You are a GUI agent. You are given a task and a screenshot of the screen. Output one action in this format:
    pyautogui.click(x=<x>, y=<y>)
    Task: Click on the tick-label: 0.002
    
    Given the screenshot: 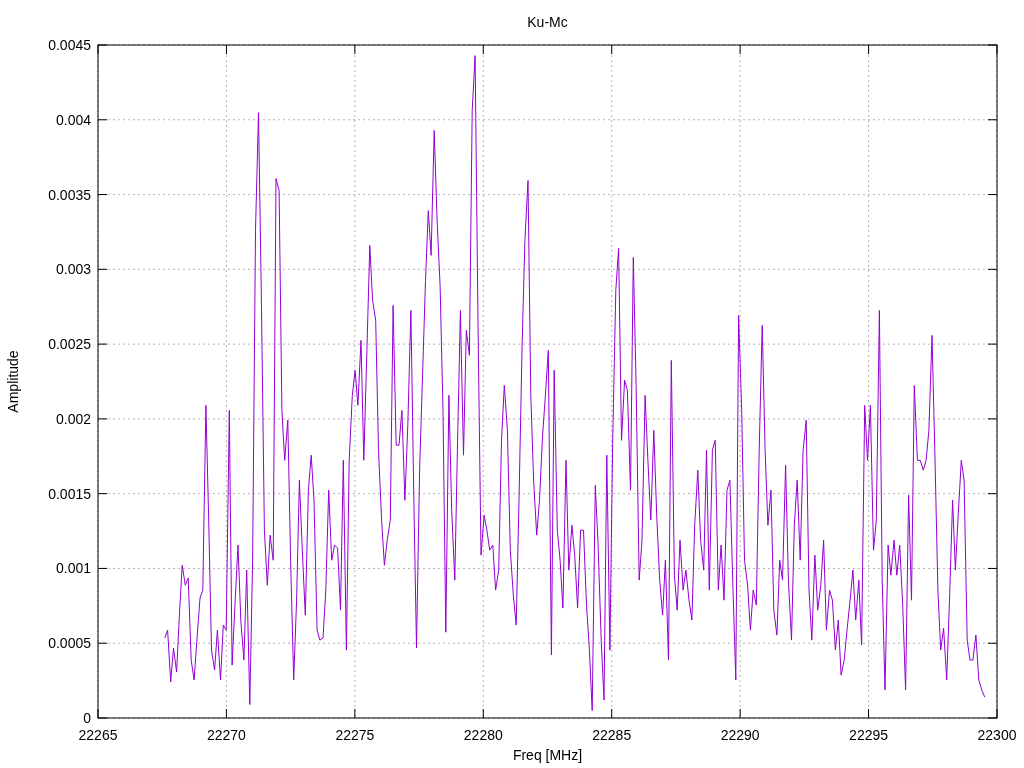 What is the action you would take?
    pyautogui.click(x=73, y=418)
    